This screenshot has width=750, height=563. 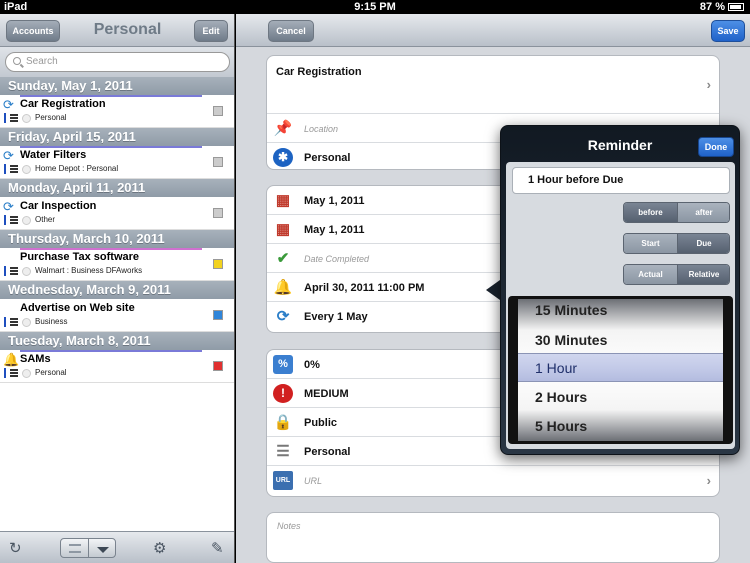 I want to click on picker-selected-option: 1 Hour, so click(x=620, y=367).